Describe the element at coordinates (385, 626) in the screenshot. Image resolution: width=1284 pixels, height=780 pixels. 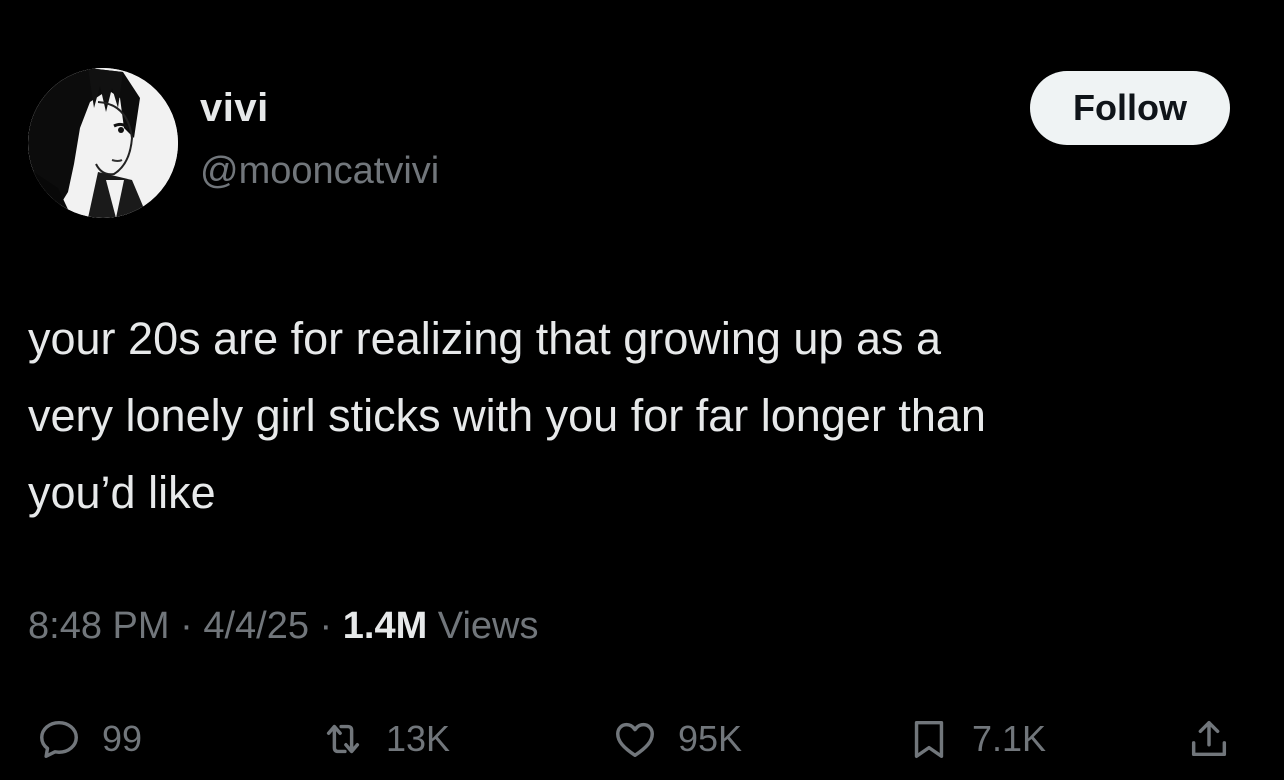
I see `views-count: 1.4M` at that location.